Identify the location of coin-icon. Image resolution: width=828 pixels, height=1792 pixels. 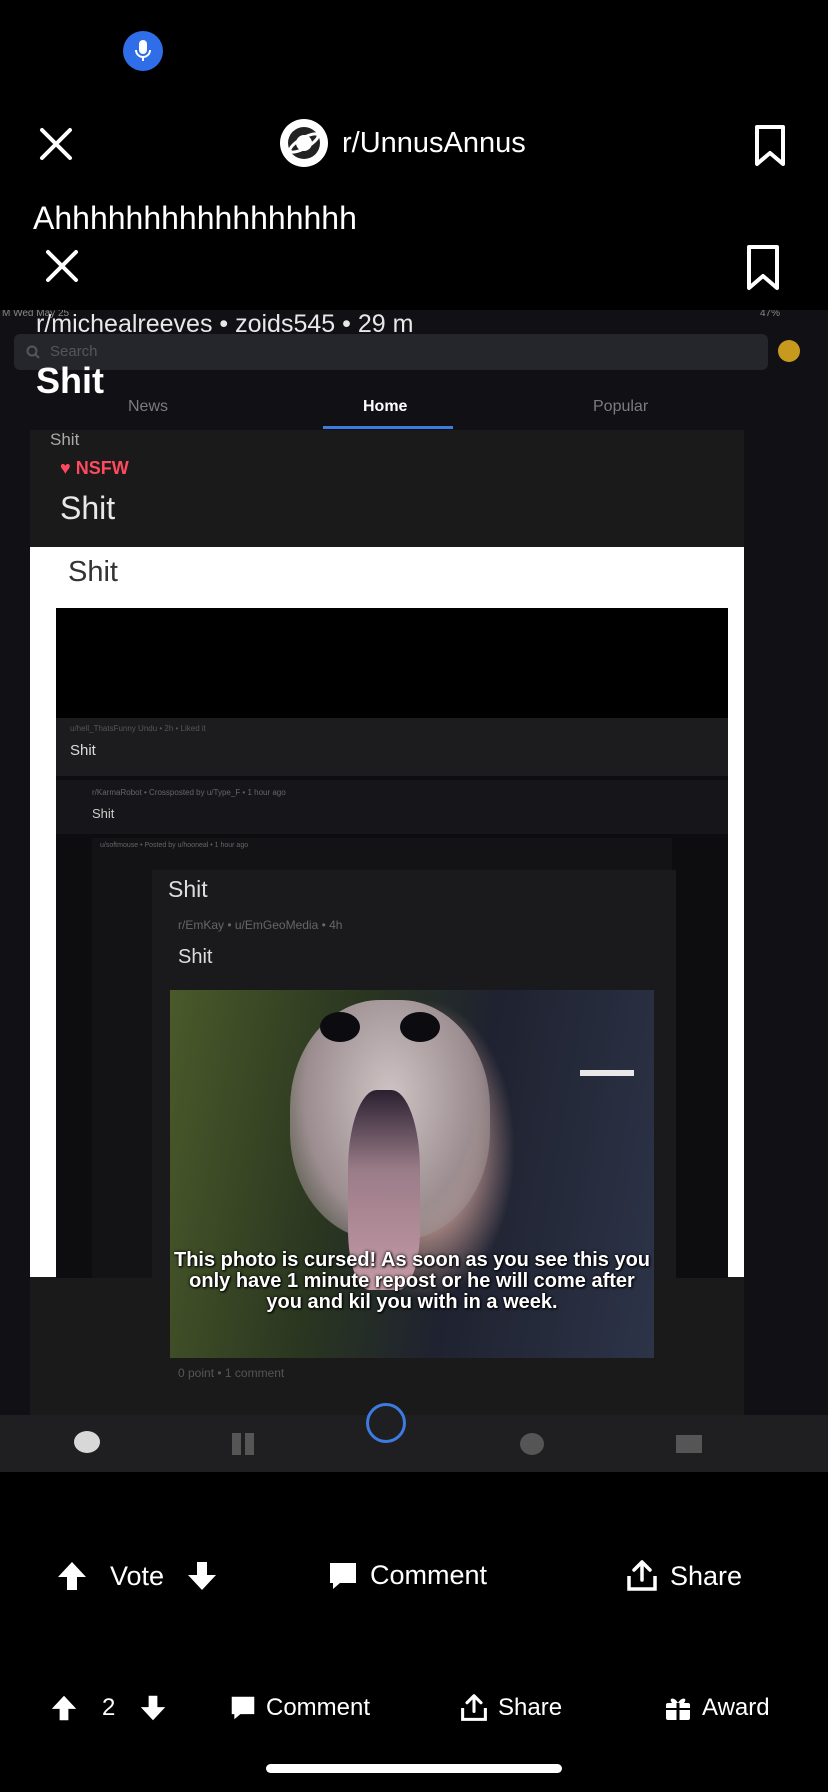
(789, 351).